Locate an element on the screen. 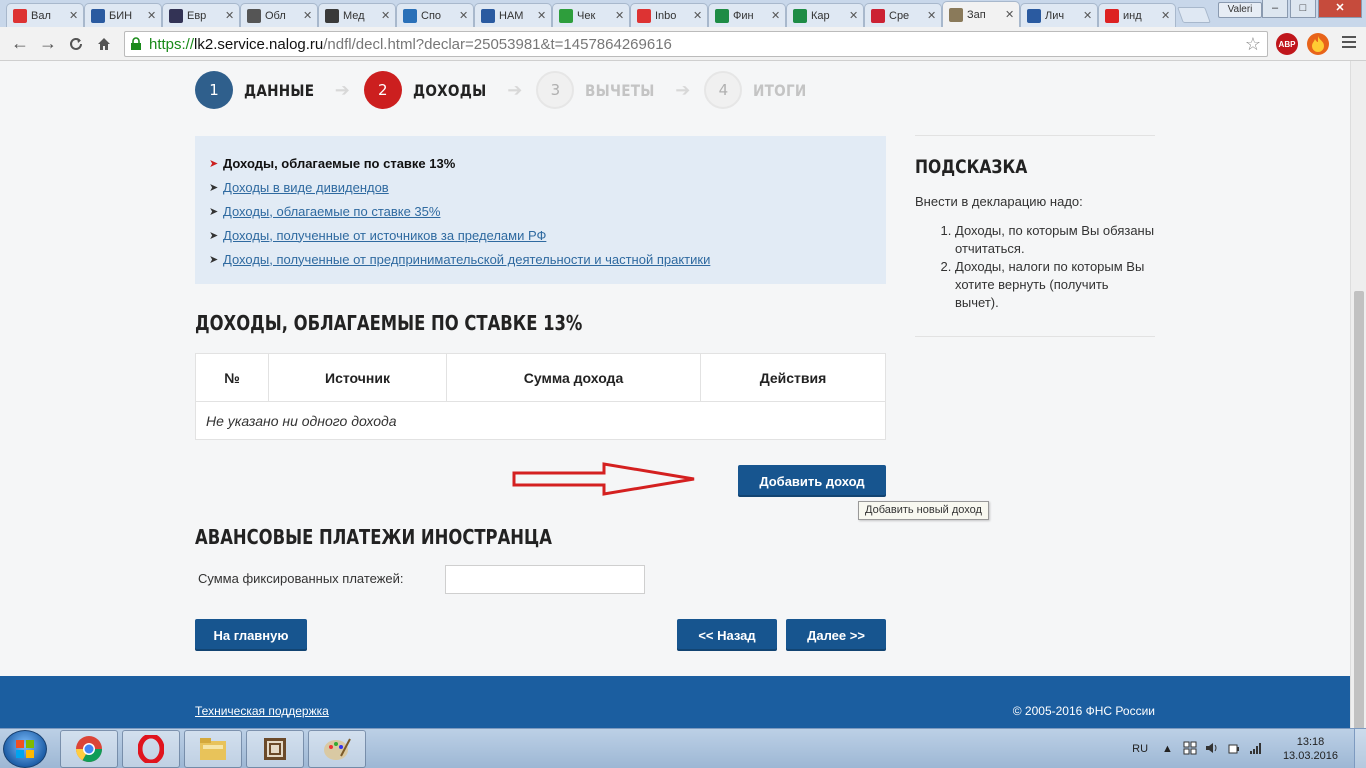  browser-tab: Обл ✕ is located at coordinates (279, 15).